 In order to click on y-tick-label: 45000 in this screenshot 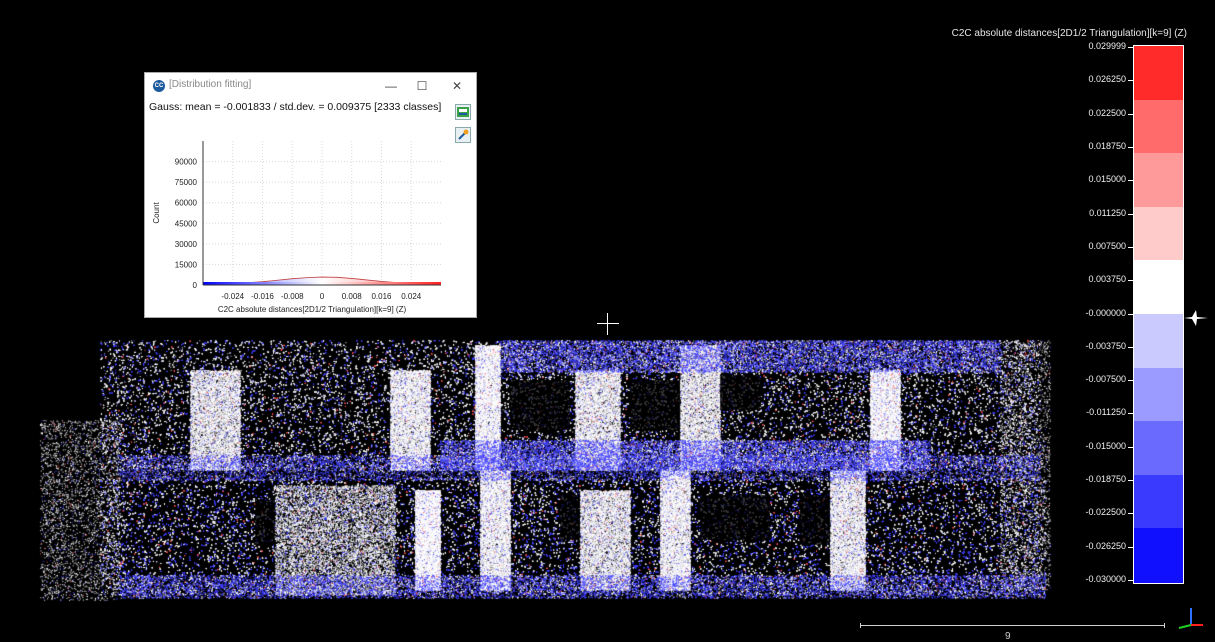, I will do `click(186, 223)`.